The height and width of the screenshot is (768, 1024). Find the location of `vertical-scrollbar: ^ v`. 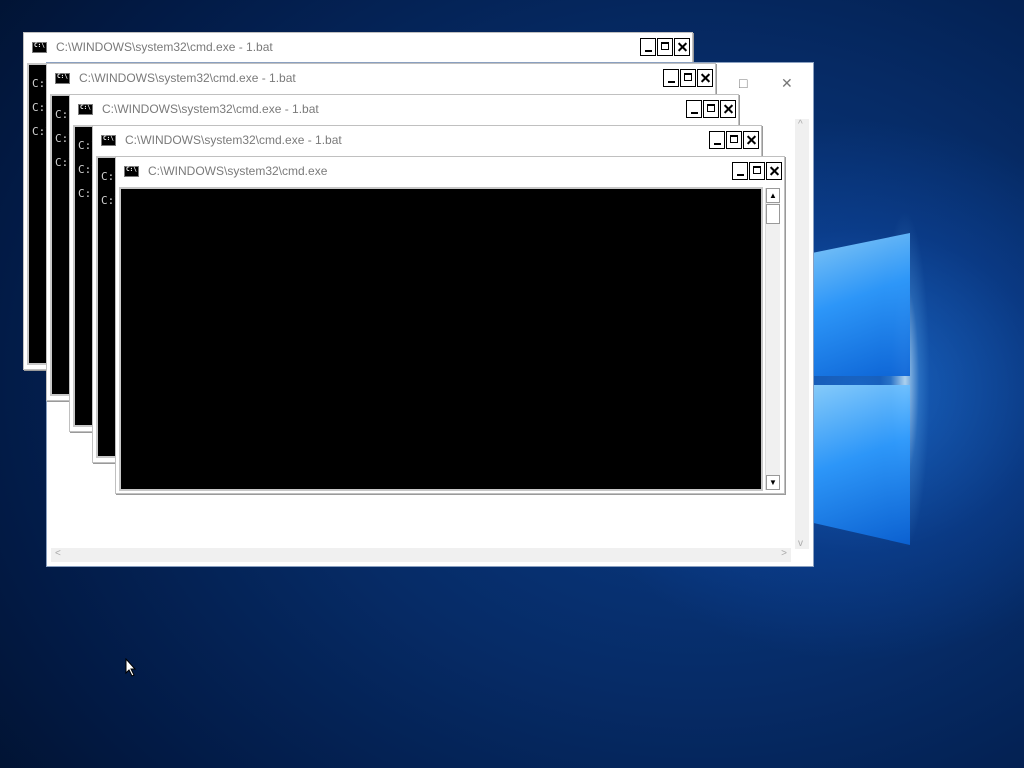

vertical-scrollbar: ^ v is located at coordinates (802, 334).